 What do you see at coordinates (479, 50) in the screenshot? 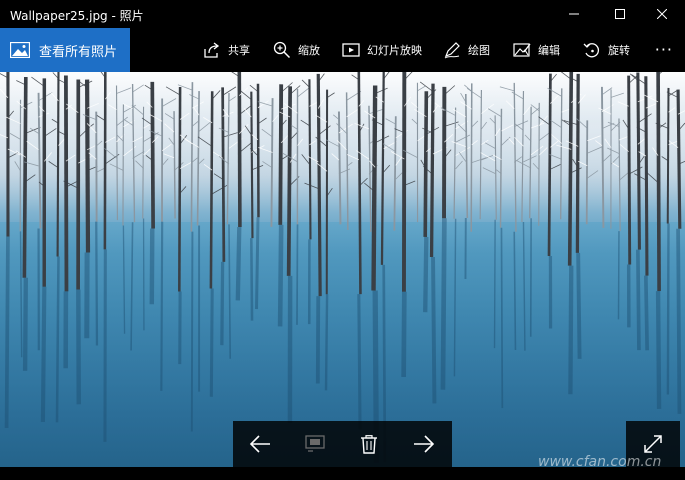
I see `draw-label: 绘图` at bounding box center [479, 50].